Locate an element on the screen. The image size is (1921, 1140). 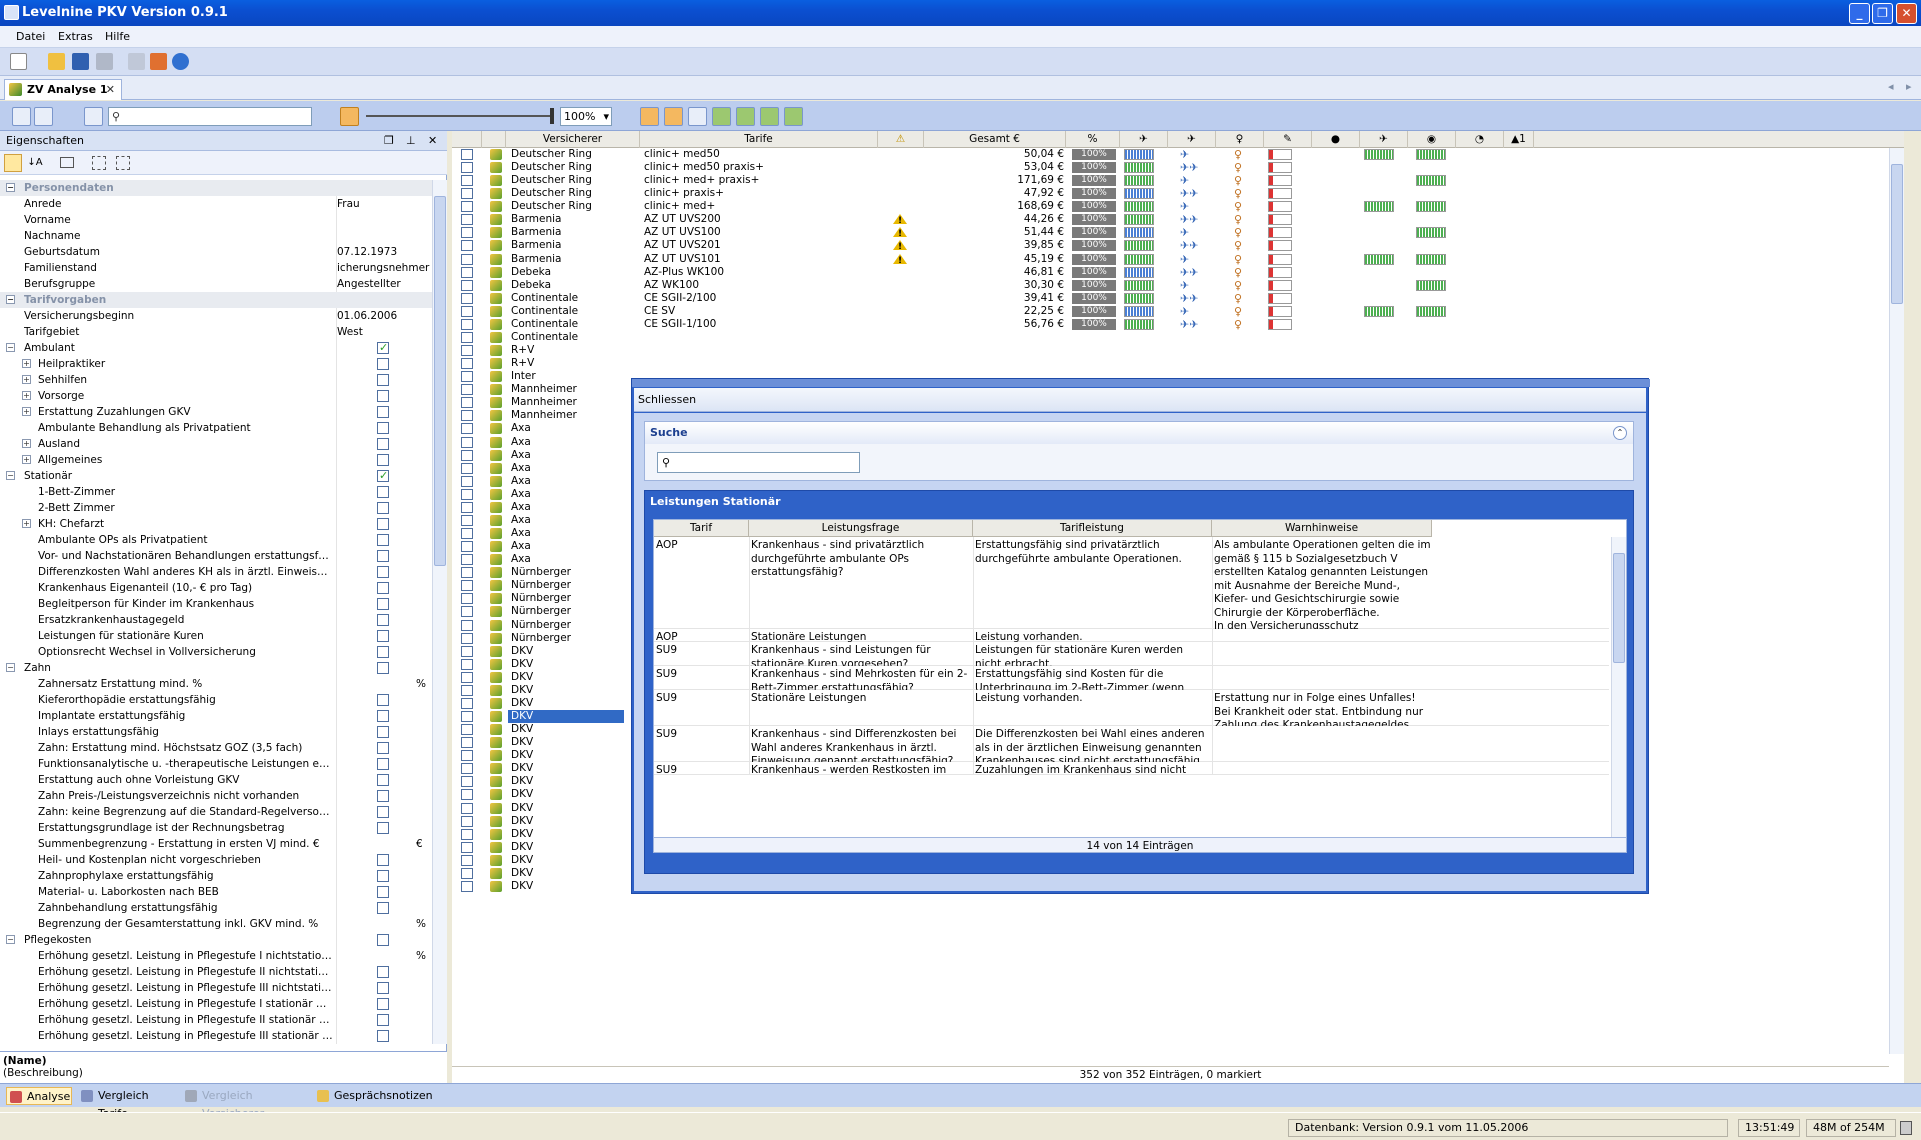
zoom-select: 100% ▾ is located at coordinates (586, 116).